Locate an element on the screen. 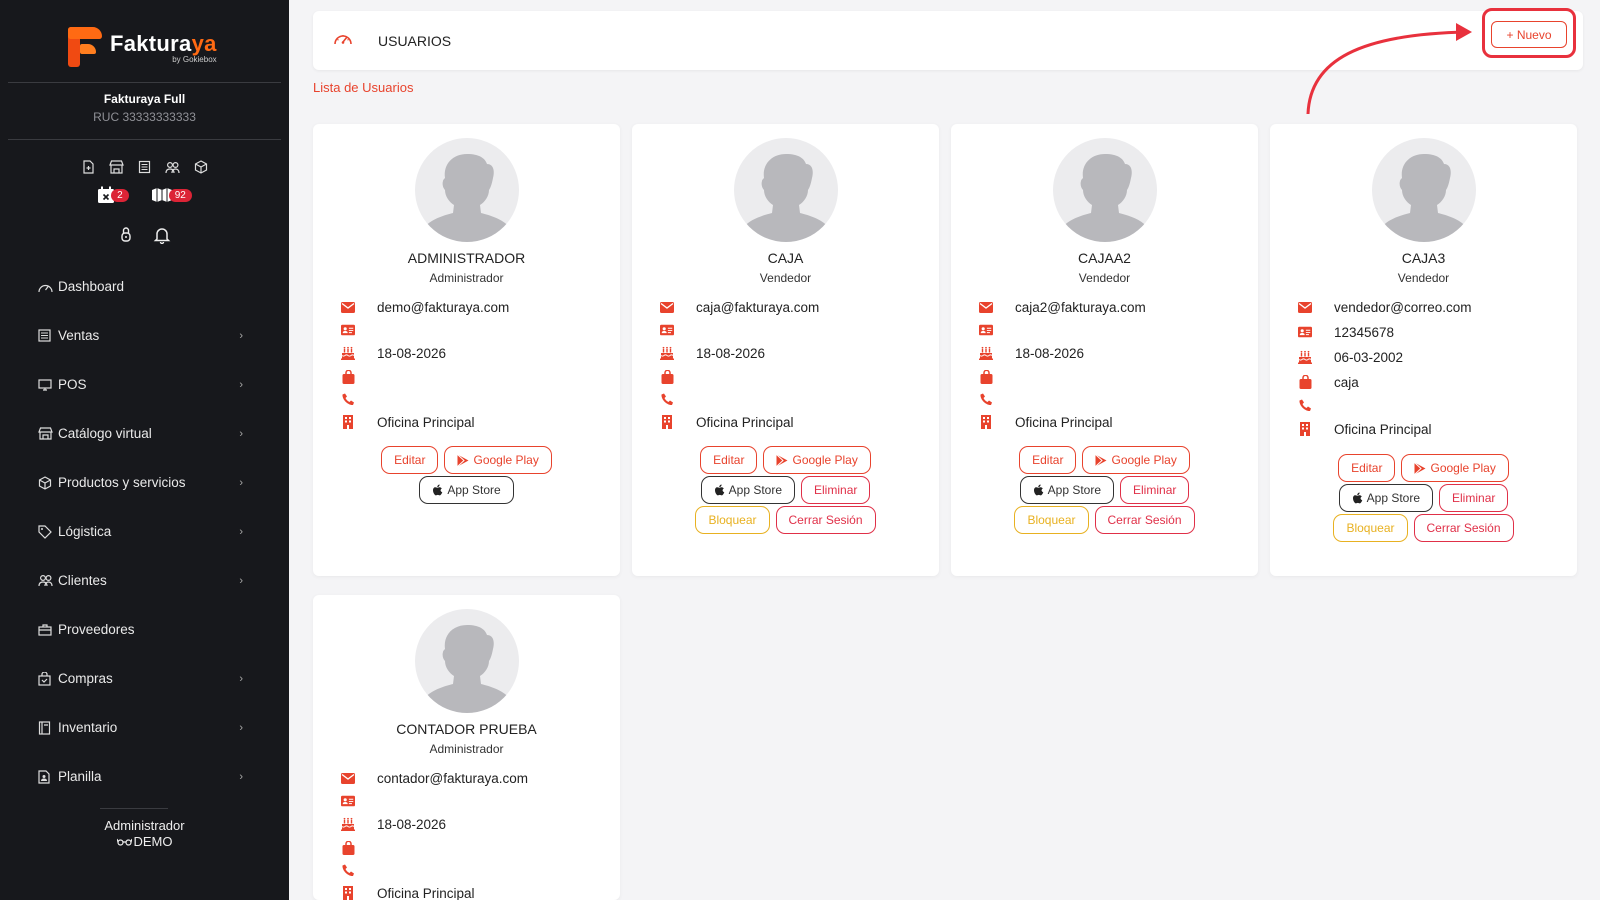 This screenshot has width=1600, height=900. highlight-frame: + Nuevo is located at coordinates (1529, 33).